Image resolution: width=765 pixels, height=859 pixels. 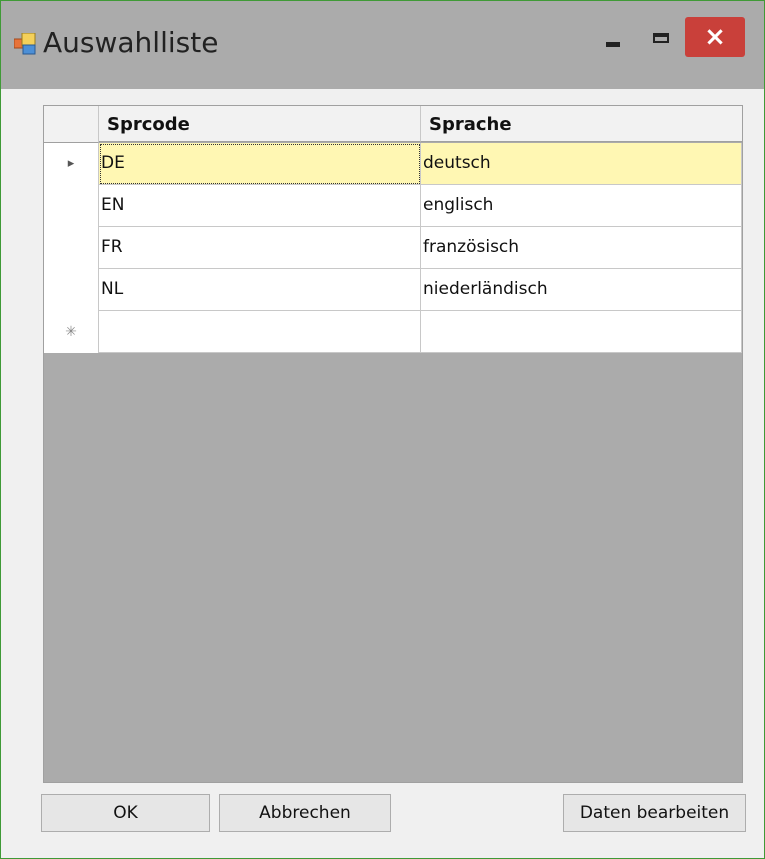 I want to click on new-row-asterisk-icon: ✳, so click(x=71, y=332).